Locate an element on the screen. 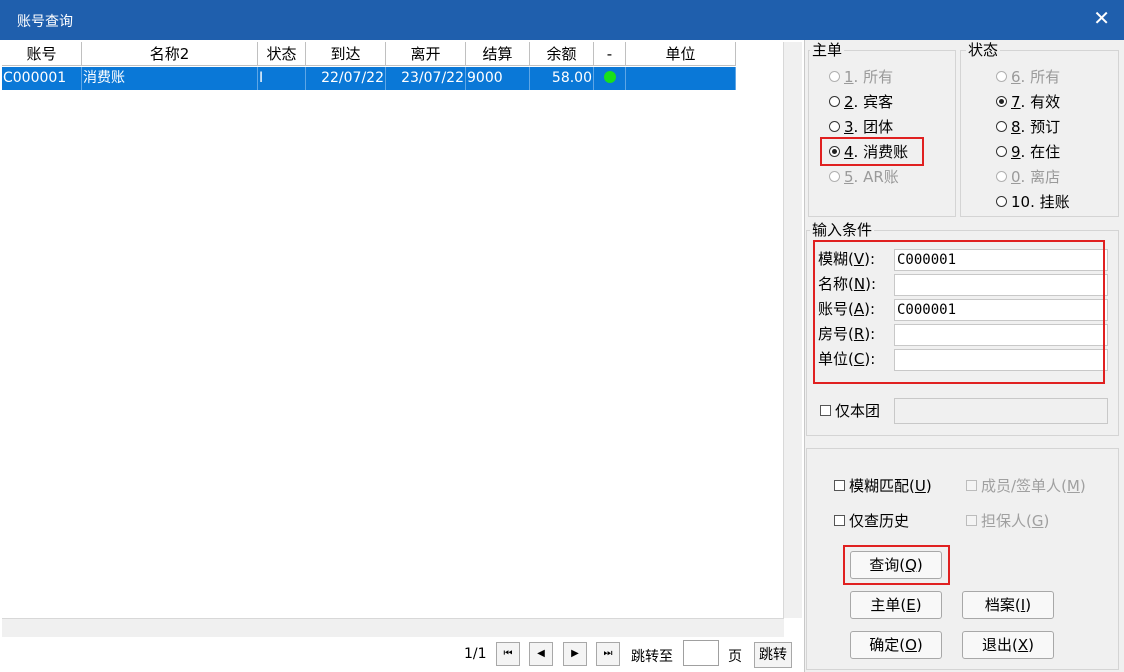  close-icon: ✕ is located at coordinates (1101, 18).